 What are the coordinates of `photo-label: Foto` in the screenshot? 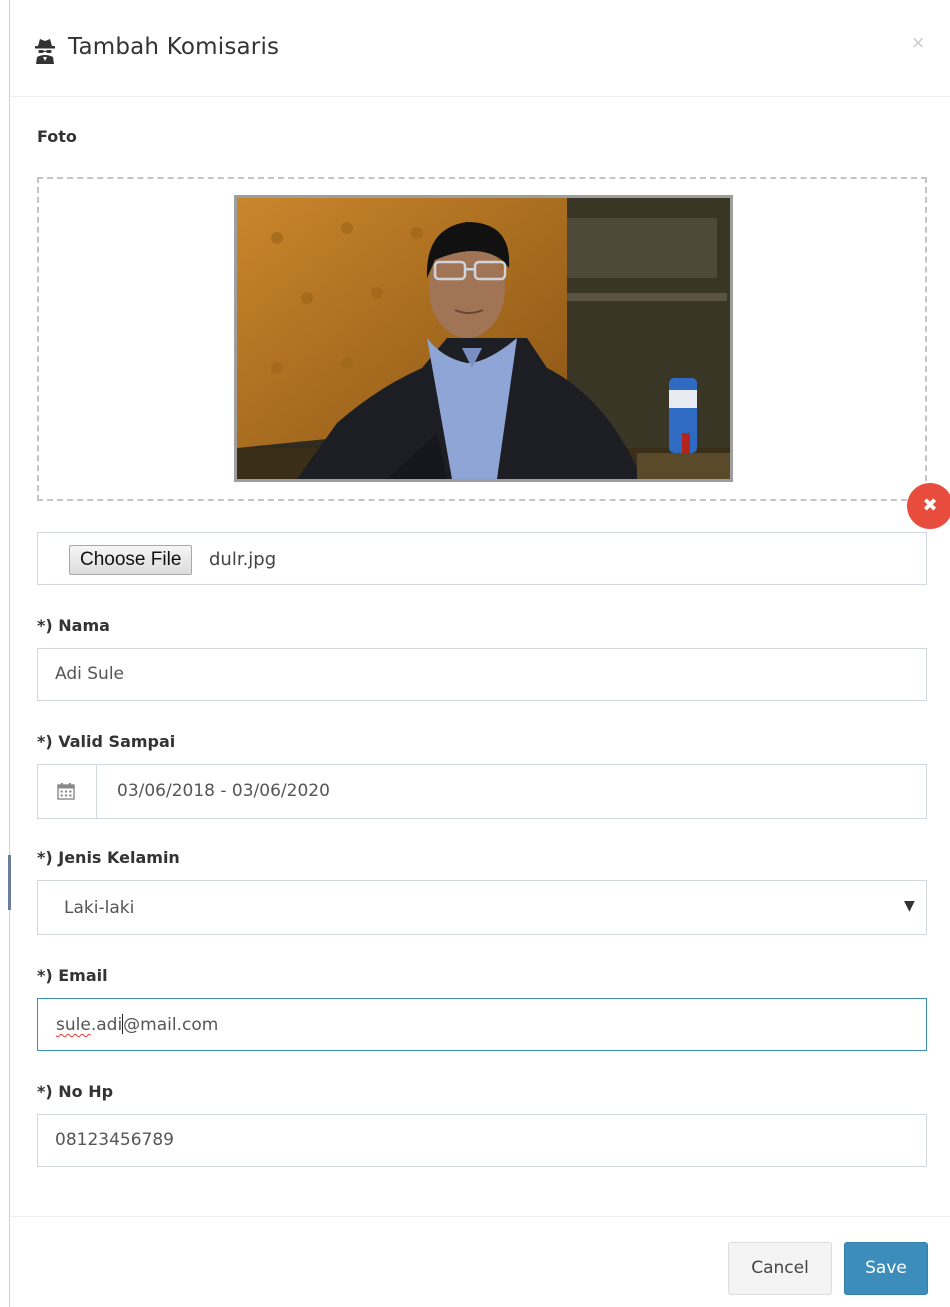 It's located at (57, 136).